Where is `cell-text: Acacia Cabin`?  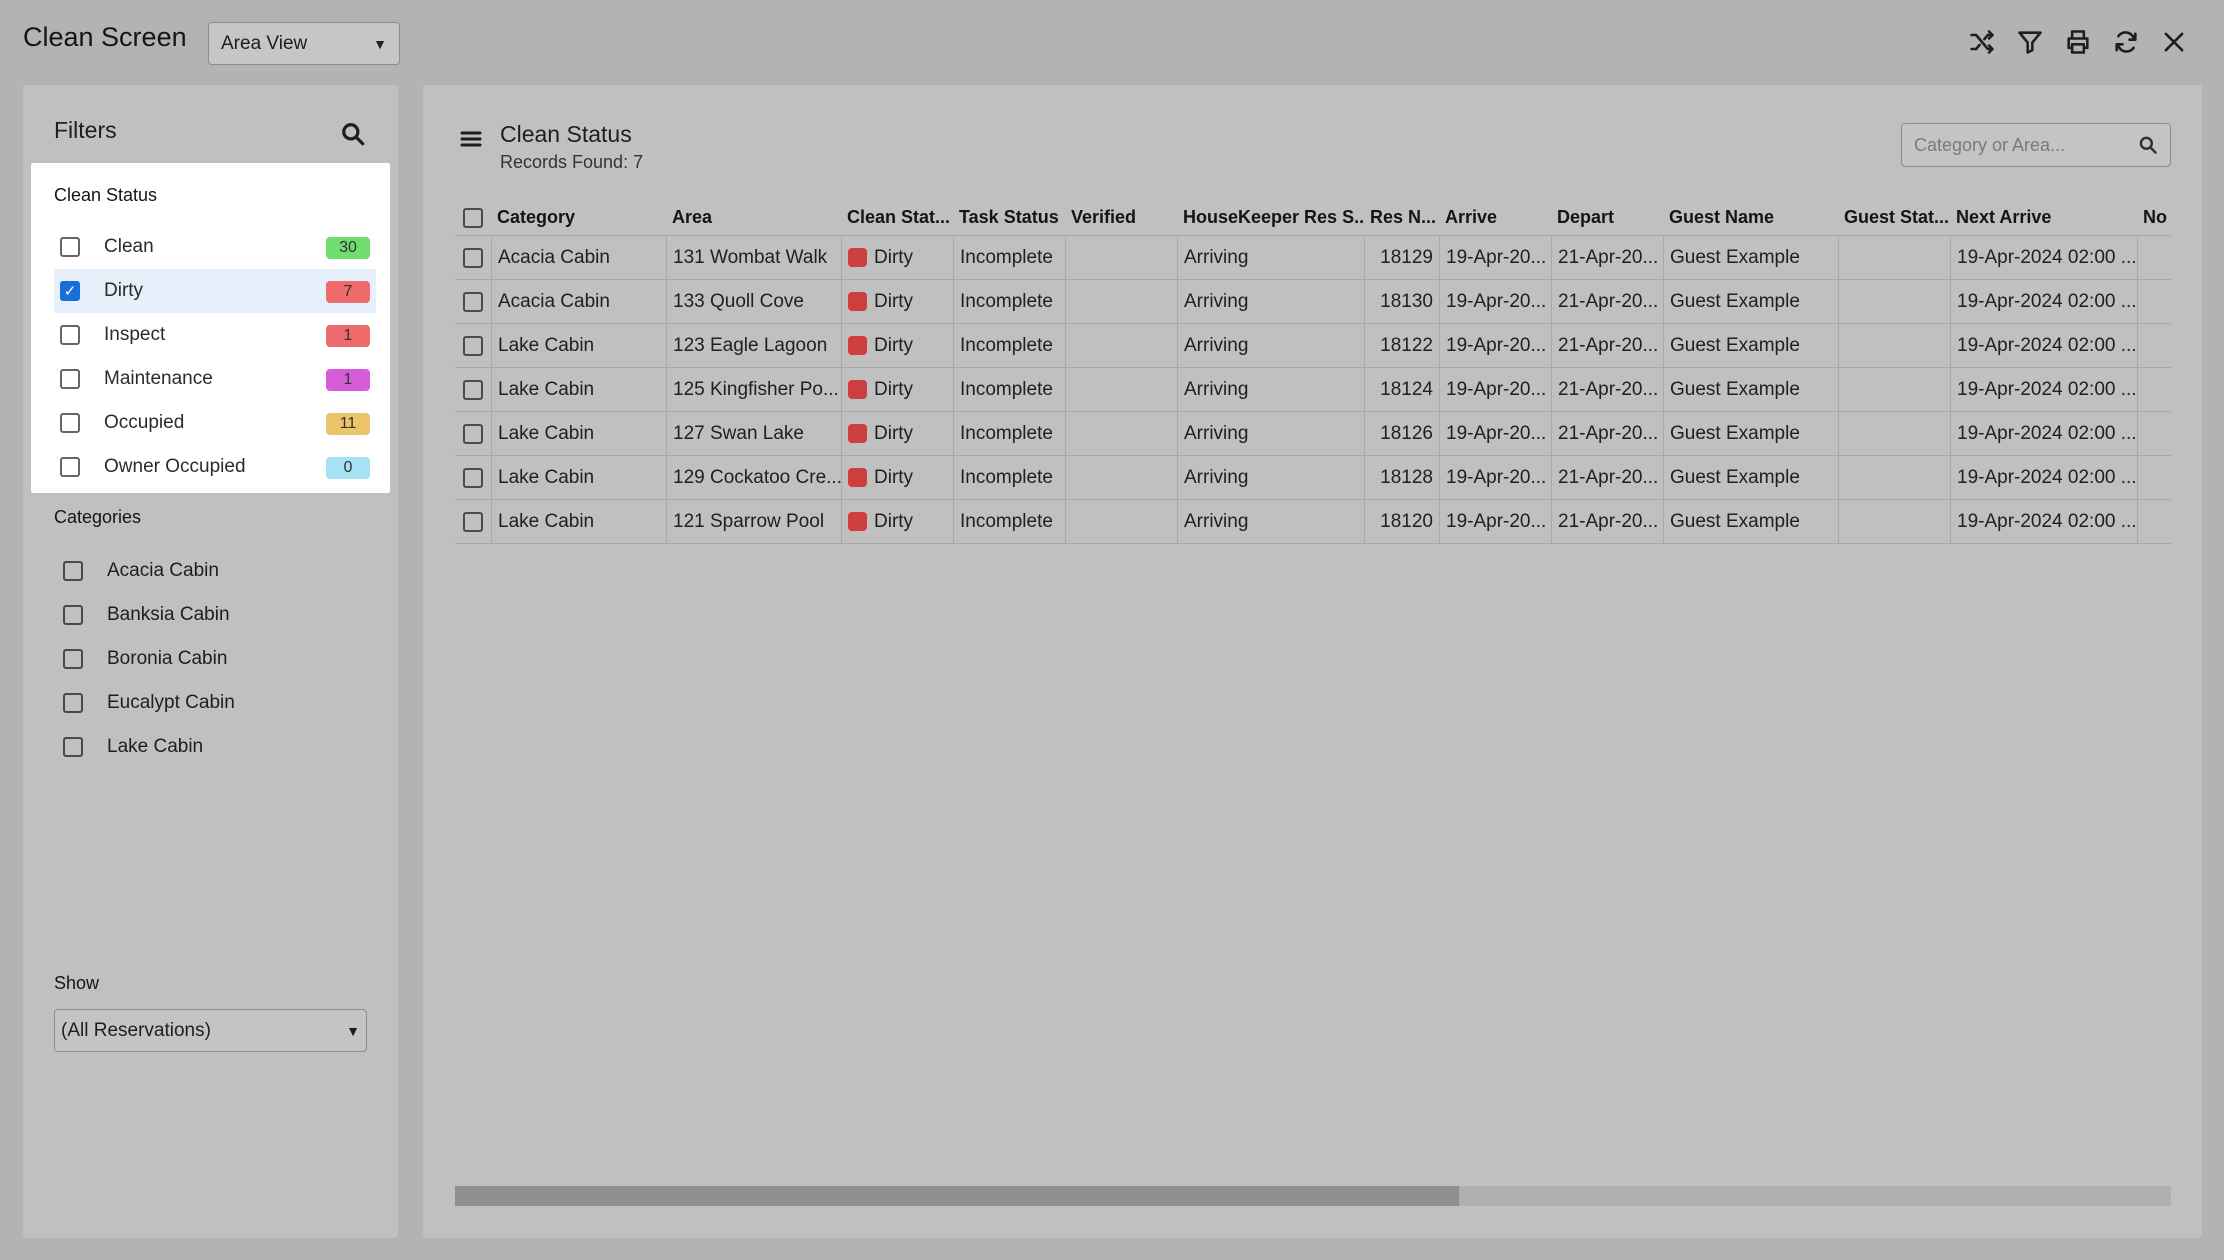 cell-text: Acacia Cabin is located at coordinates (554, 257).